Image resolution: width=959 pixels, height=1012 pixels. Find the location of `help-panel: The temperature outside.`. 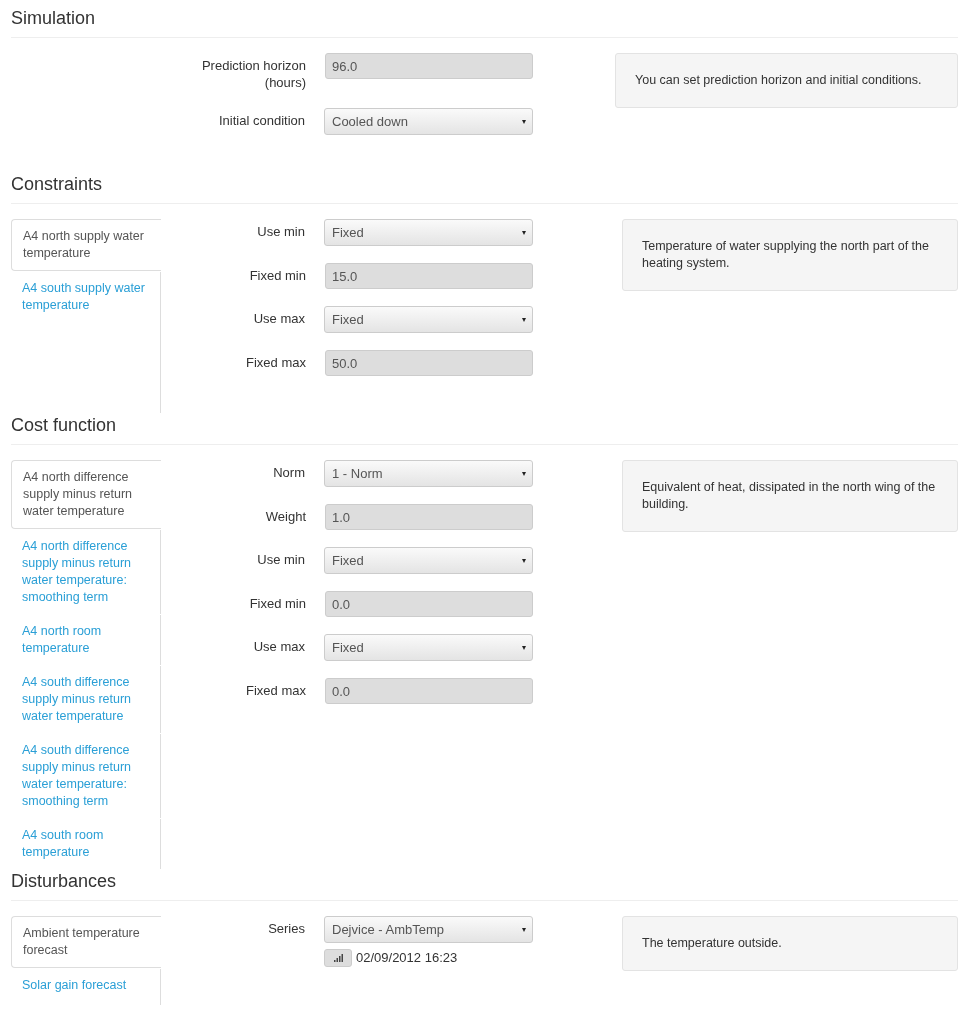

help-panel: The temperature outside. is located at coordinates (790, 943).